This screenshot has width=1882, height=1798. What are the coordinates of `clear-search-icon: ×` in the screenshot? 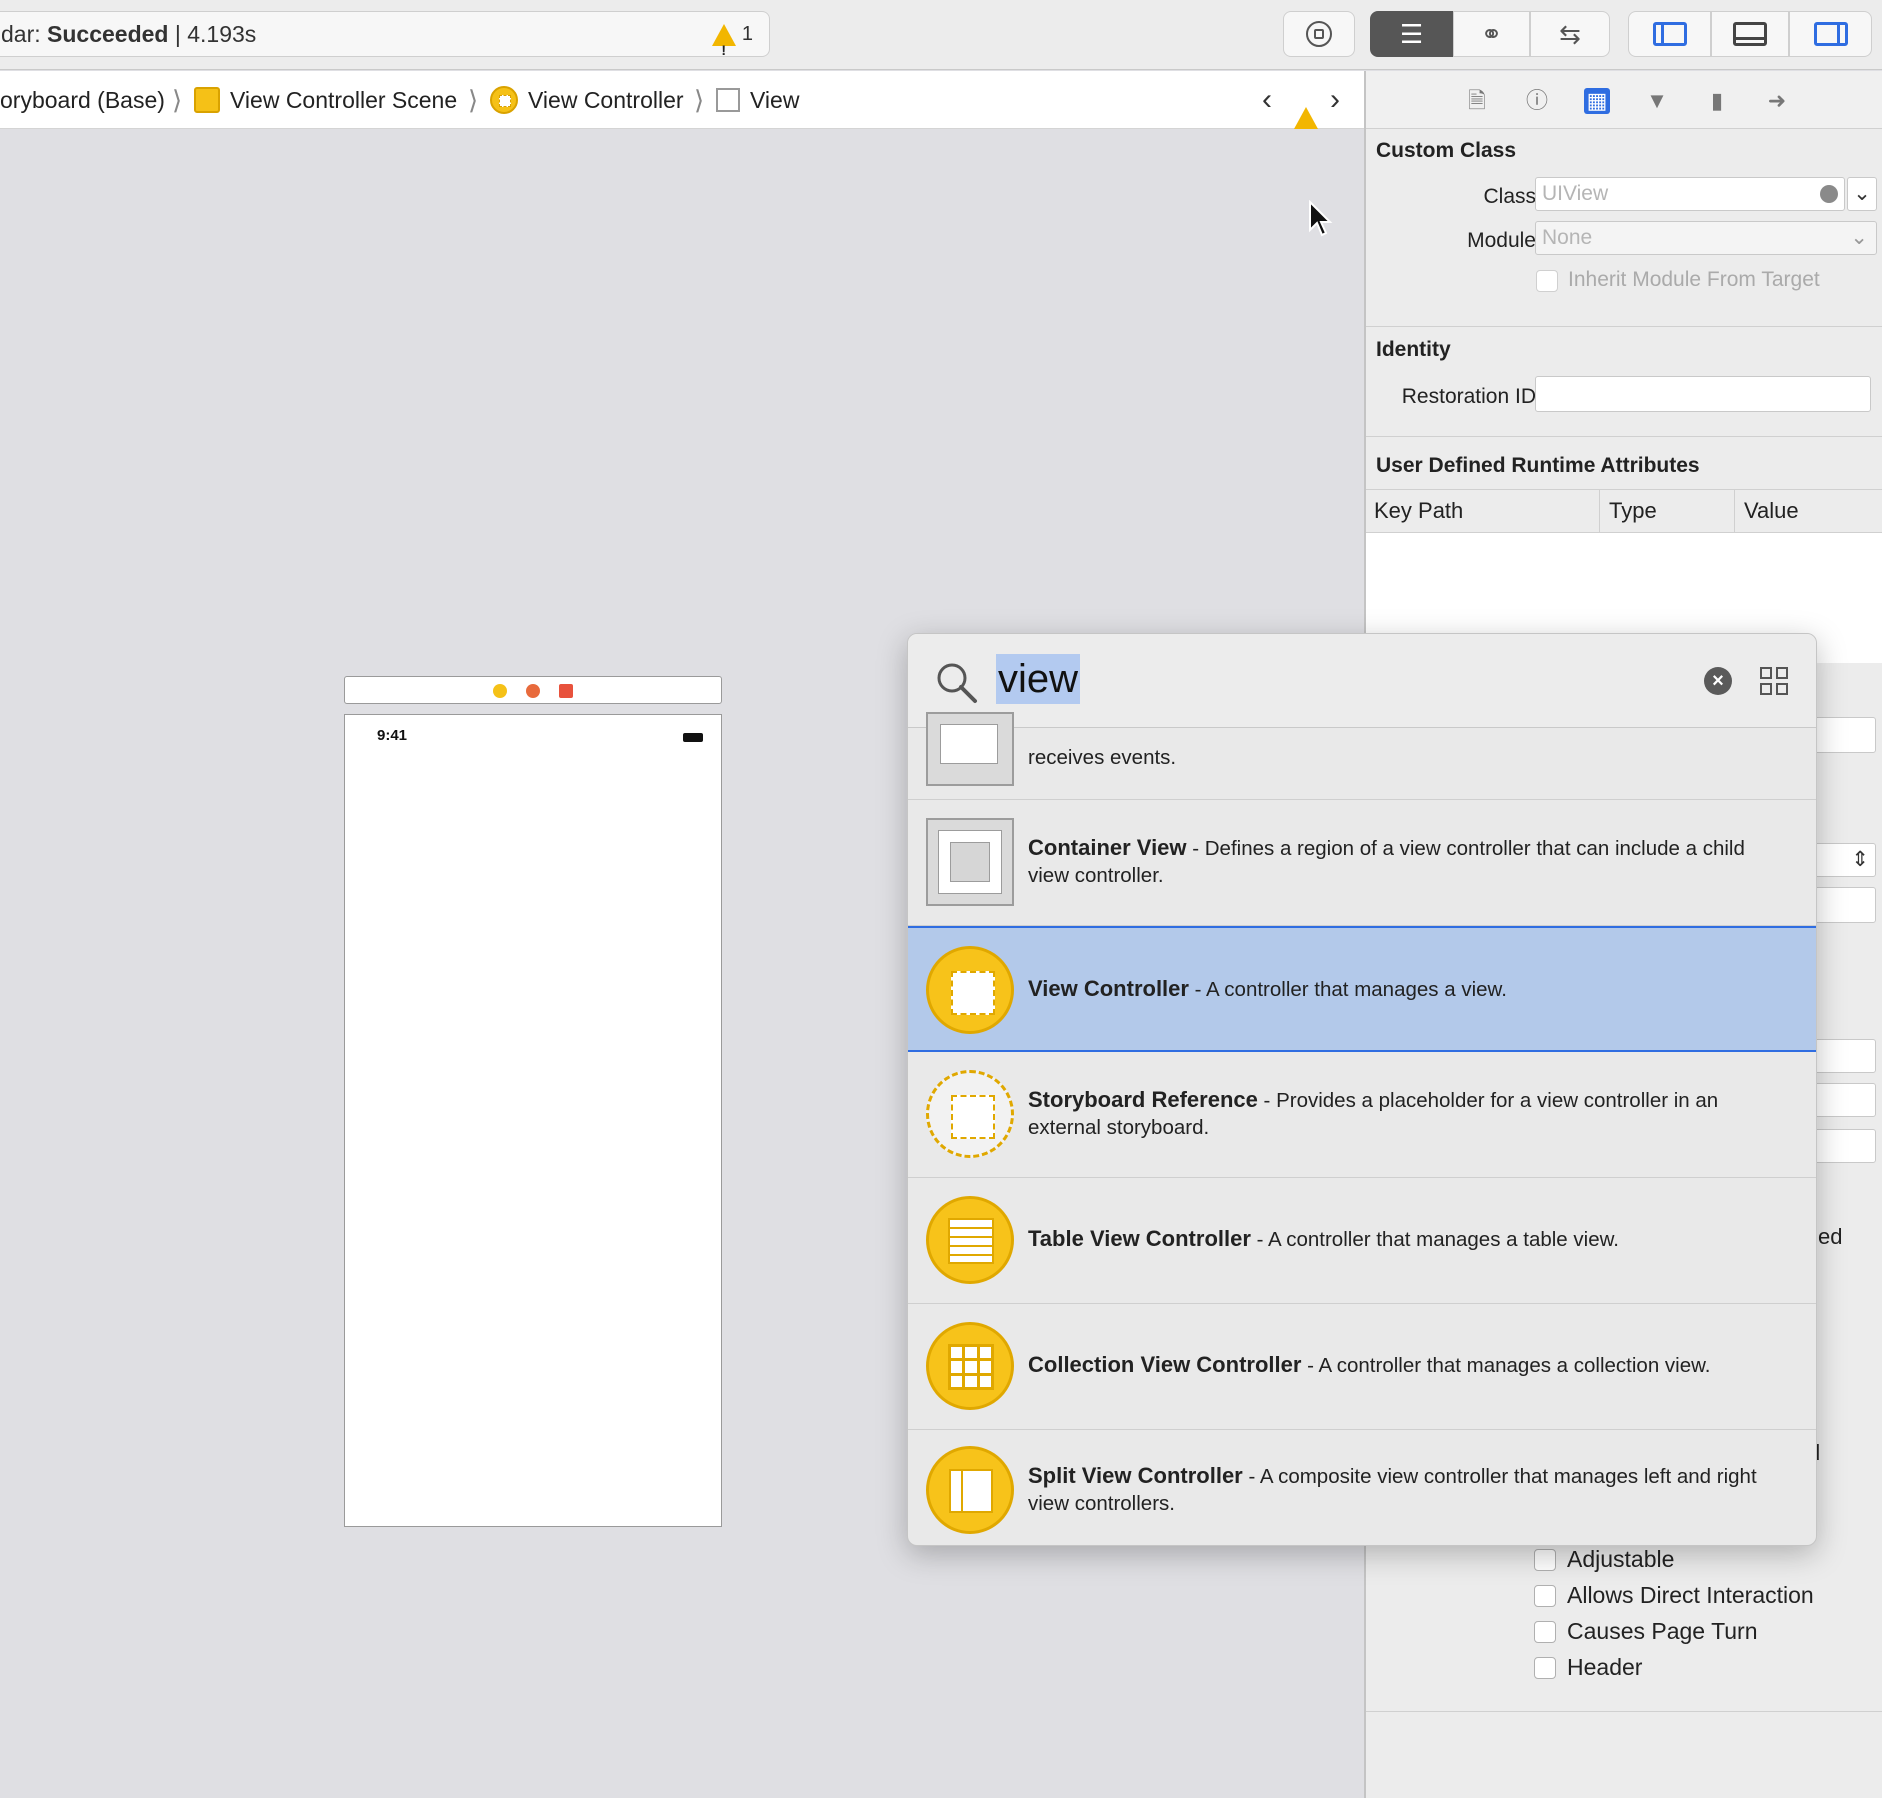 It's located at (1718, 681).